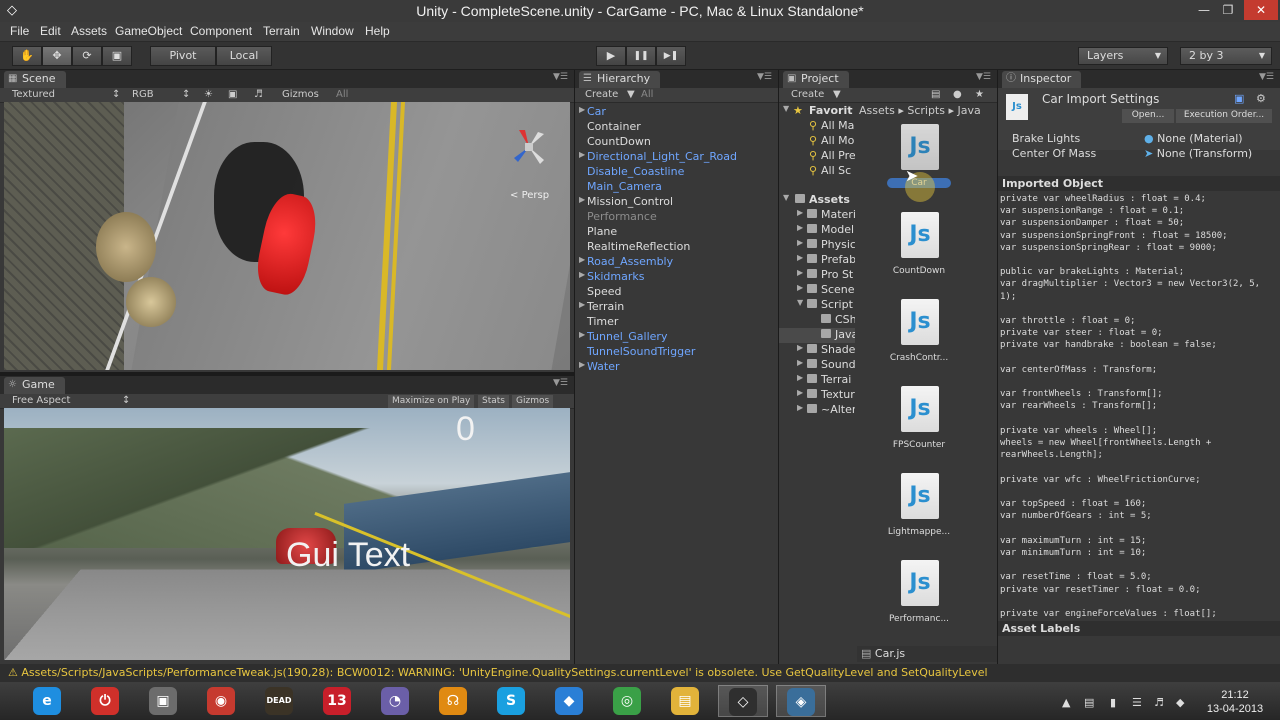  What do you see at coordinates (1261, 98) in the screenshot?
I see `settings-gear-icon: ⚙` at bounding box center [1261, 98].